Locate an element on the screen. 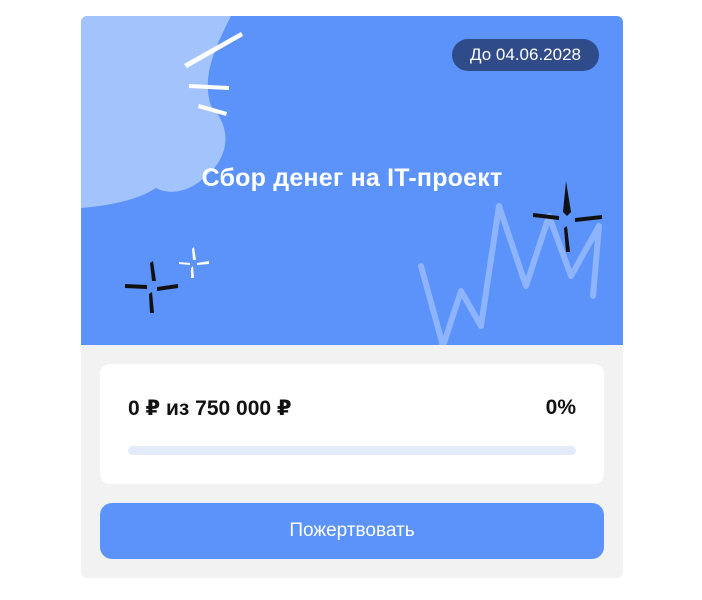 The image size is (702, 600). progress-percent: 0% is located at coordinates (560, 407).